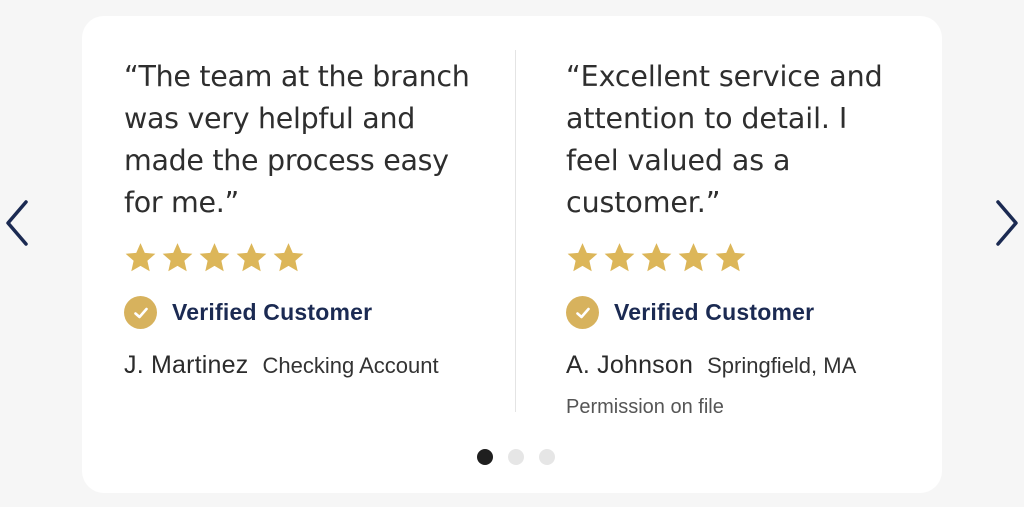 This screenshot has width=1024, height=507. What do you see at coordinates (350, 365) in the screenshot?
I see `author-detail: Checking Account` at bounding box center [350, 365].